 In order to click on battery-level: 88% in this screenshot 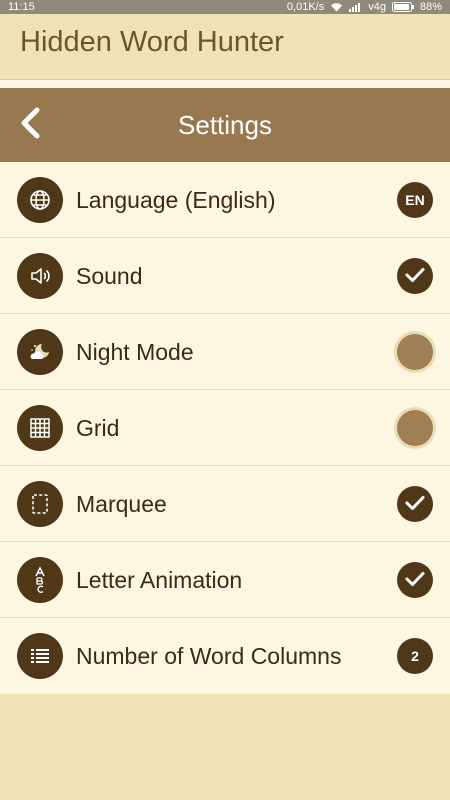, I will do `click(430, 7)`.